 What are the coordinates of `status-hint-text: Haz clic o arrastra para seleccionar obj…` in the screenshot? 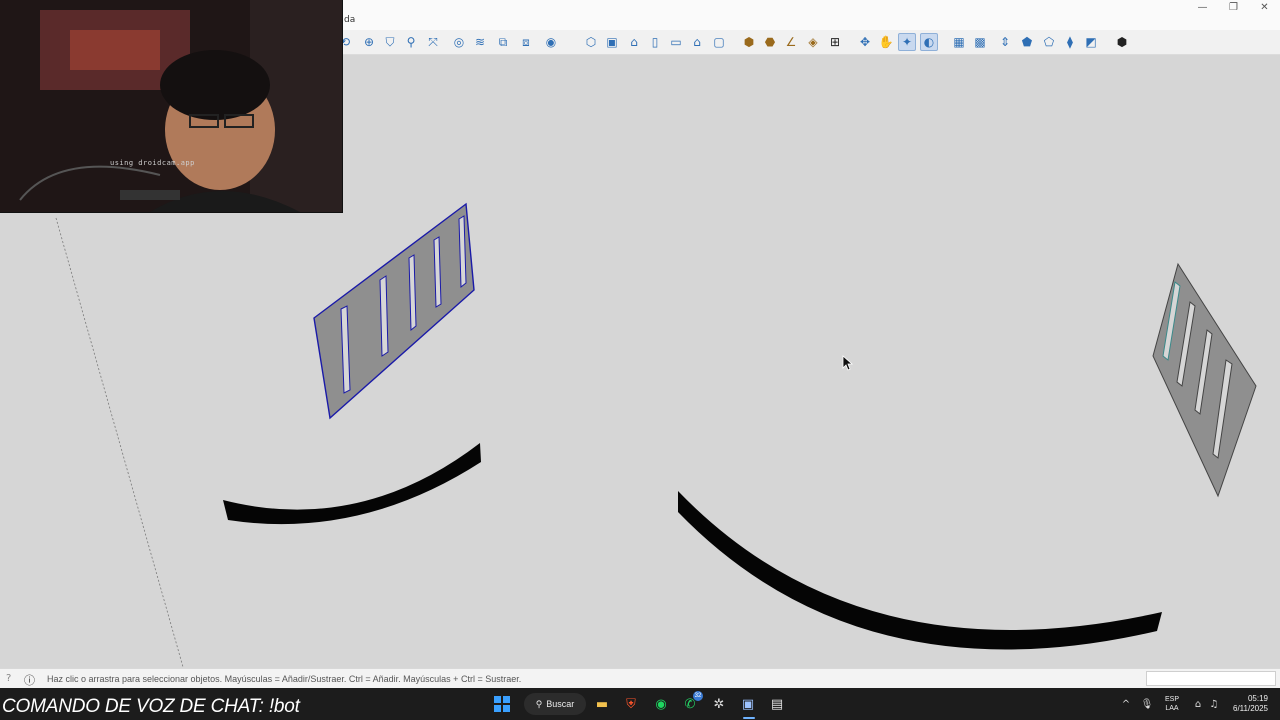 It's located at (284, 679).